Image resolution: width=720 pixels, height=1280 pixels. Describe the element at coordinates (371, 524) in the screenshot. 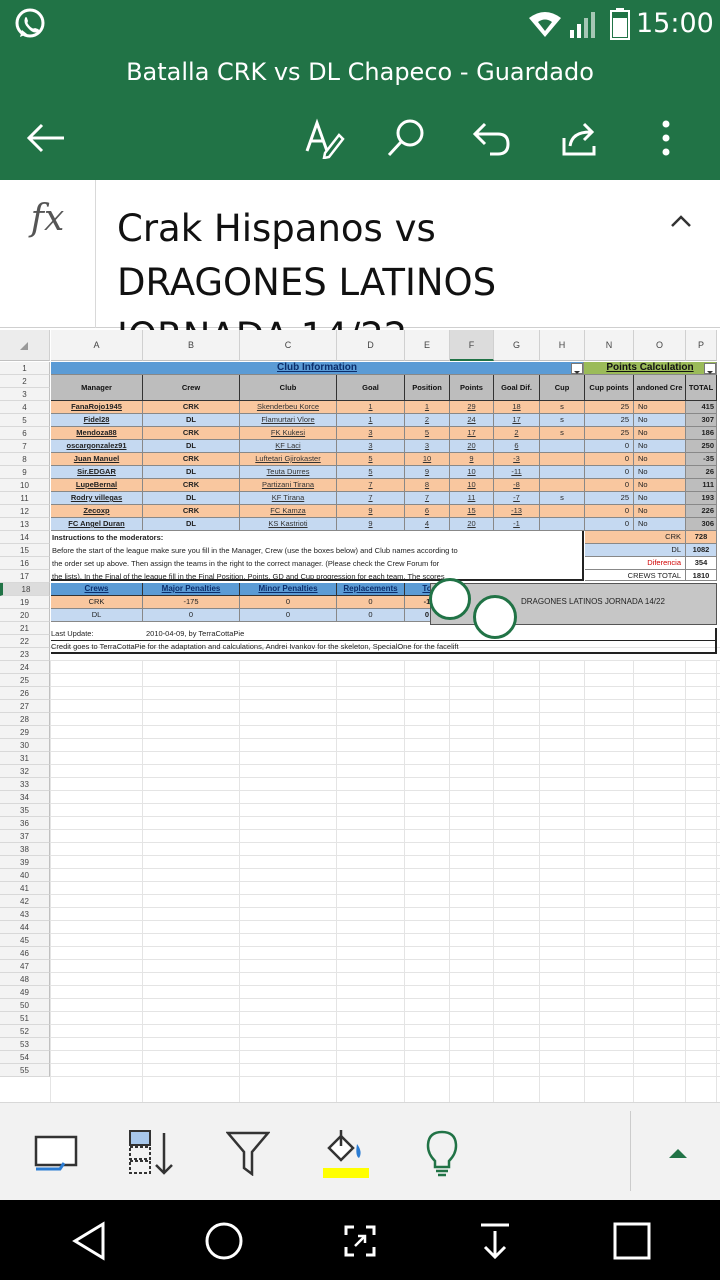

I see `table-cell: 9` at that location.